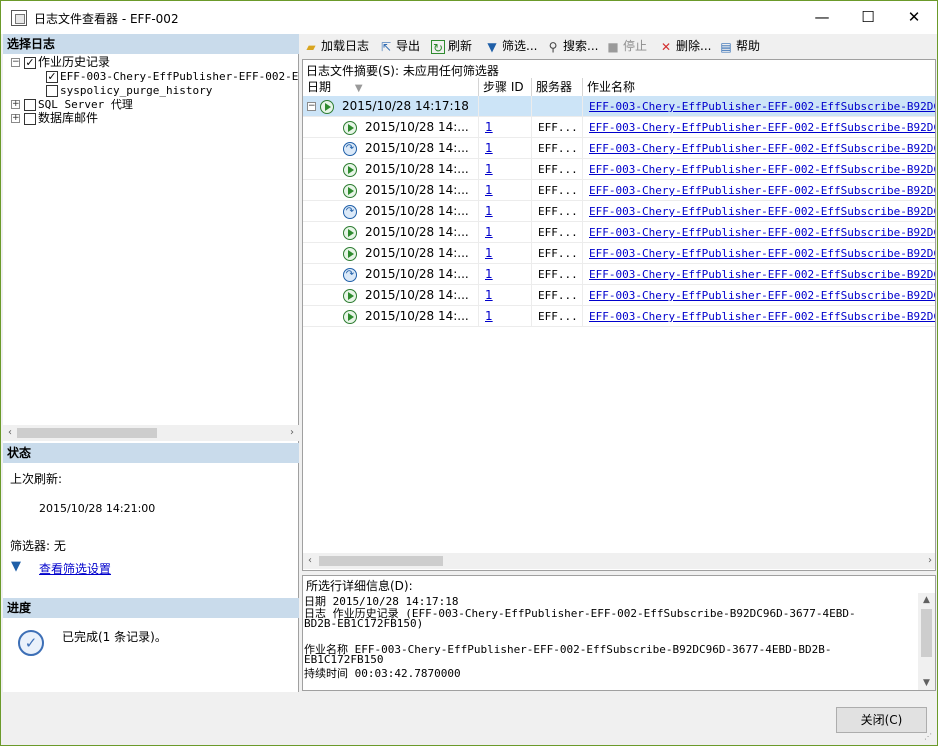 The width and height of the screenshot is (938, 746). Describe the element at coordinates (619, 561) in the screenshot. I see `grid-horizontal-scrollbar: ‹ ›` at that location.